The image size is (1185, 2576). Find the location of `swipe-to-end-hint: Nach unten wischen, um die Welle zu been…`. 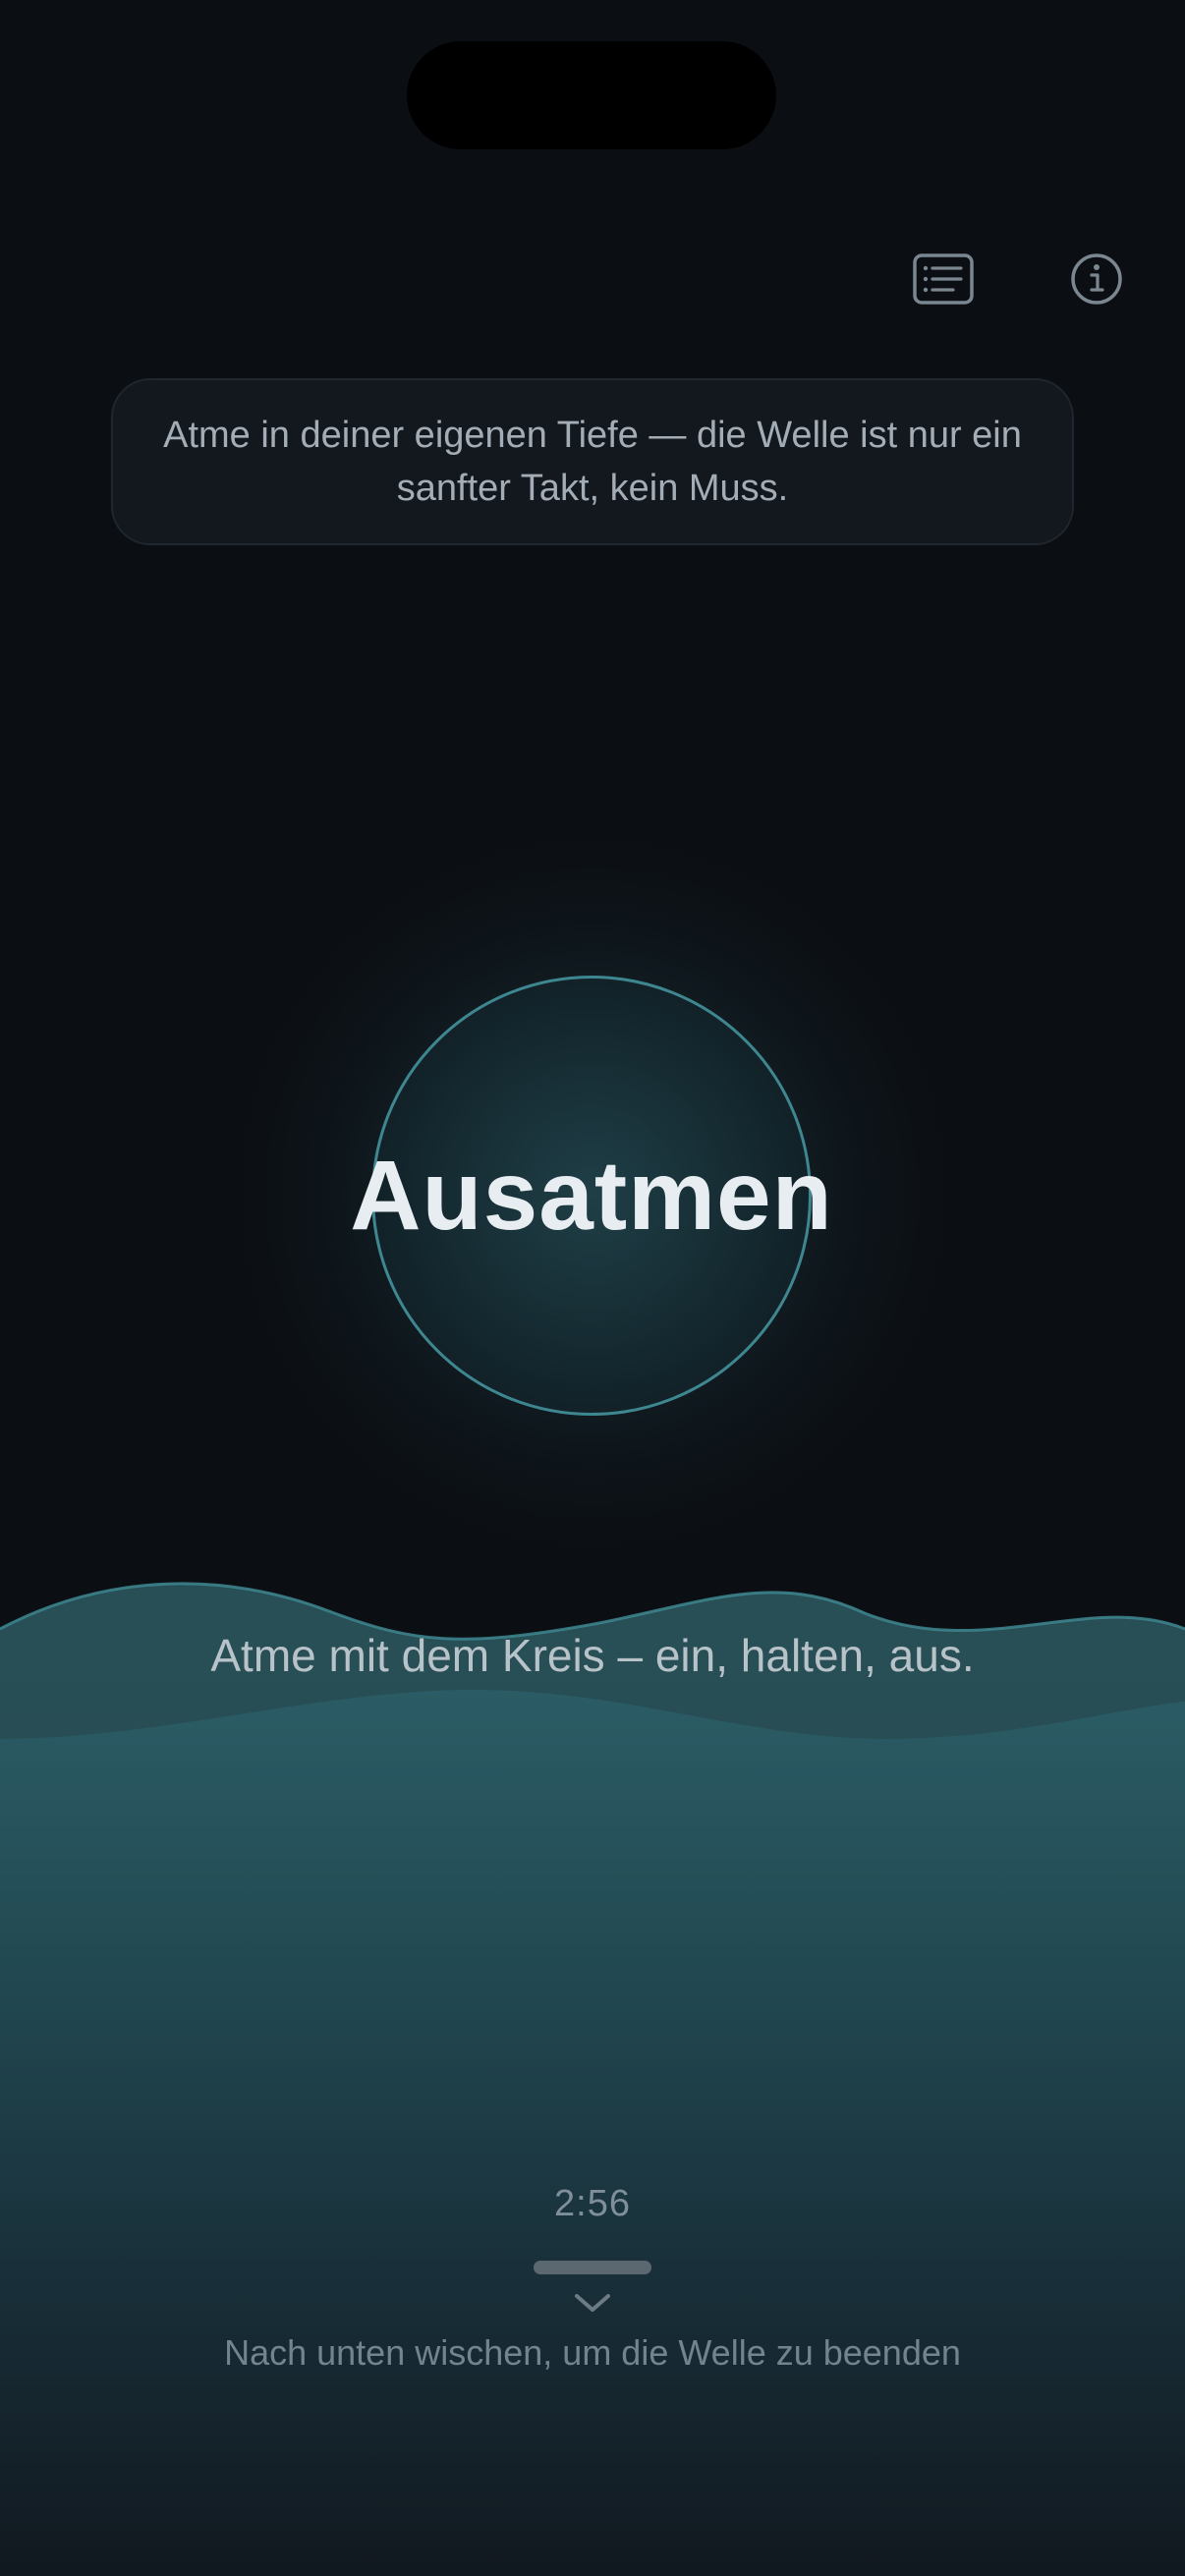

swipe-to-end-hint: Nach unten wischen, um die Welle zu been… is located at coordinates (592, 2352).